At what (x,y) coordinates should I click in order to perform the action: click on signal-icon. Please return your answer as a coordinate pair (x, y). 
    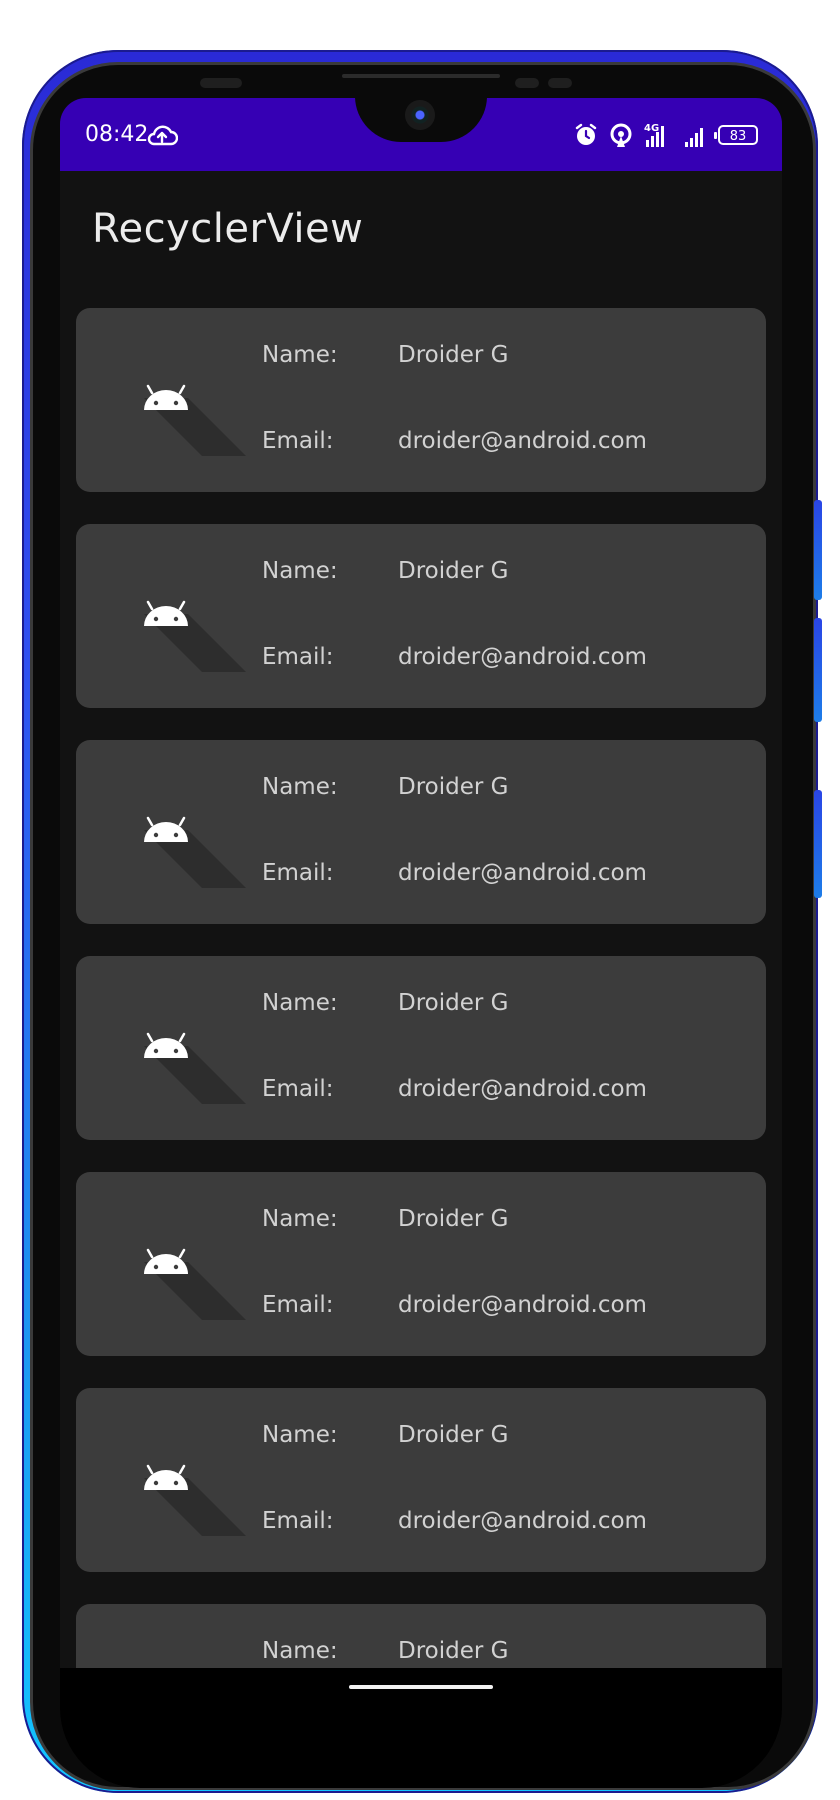
    Looking at the image, I should click on (694, 137).